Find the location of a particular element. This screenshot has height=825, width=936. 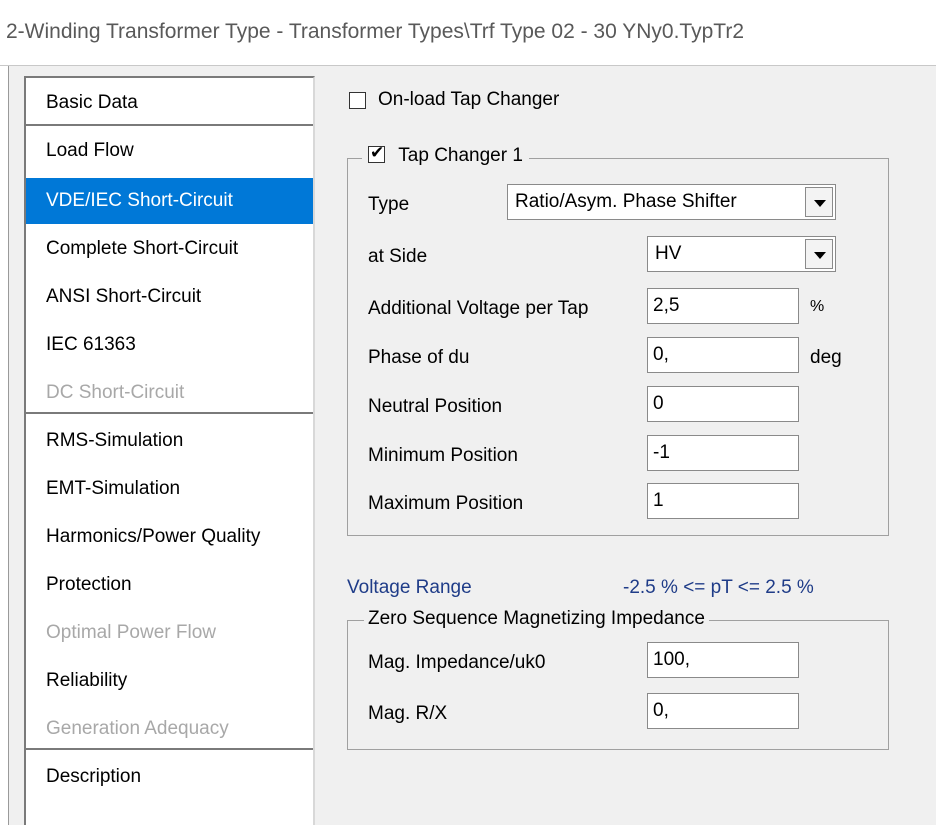

at-side-select-value: HV is located at coordinates (668, 253).